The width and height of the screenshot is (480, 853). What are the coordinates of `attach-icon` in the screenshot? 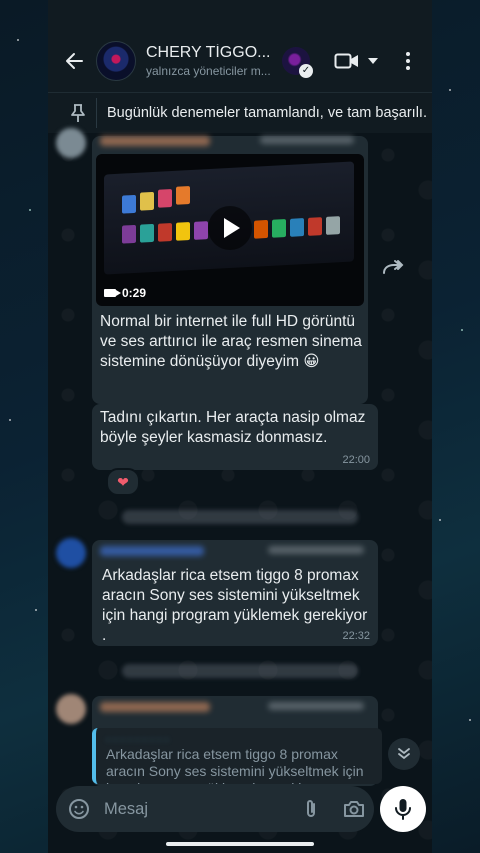 It's located at (311, 809).